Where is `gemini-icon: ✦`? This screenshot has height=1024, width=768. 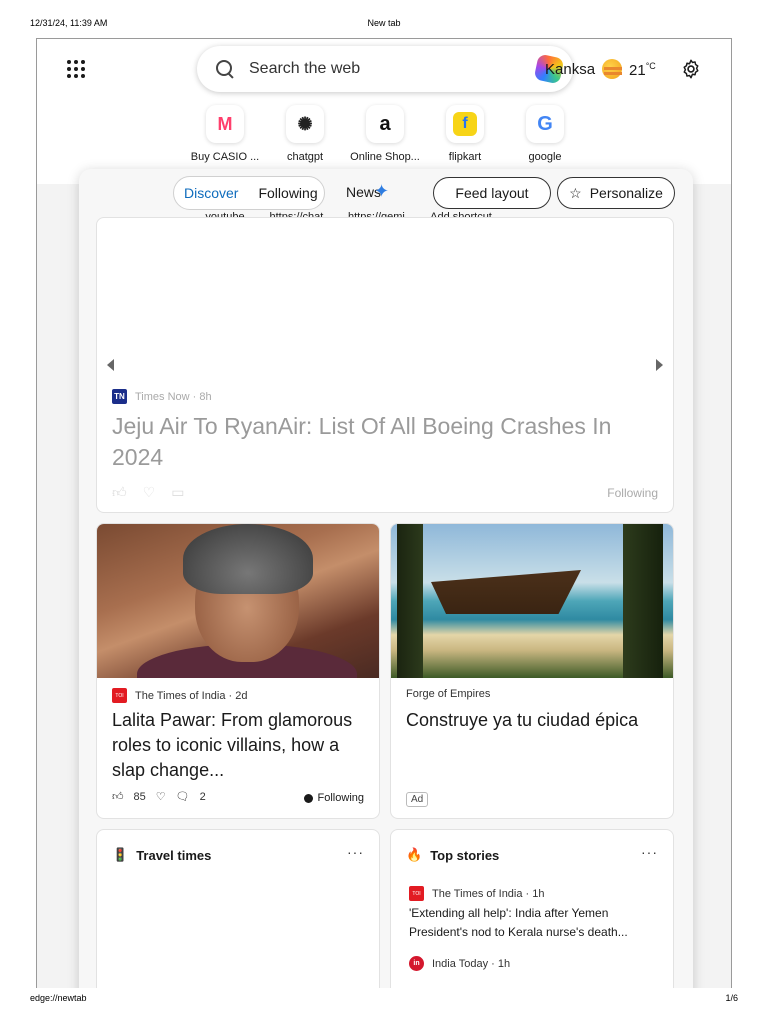
gemini-icon: ✦ is located at coordinates (382, 191).